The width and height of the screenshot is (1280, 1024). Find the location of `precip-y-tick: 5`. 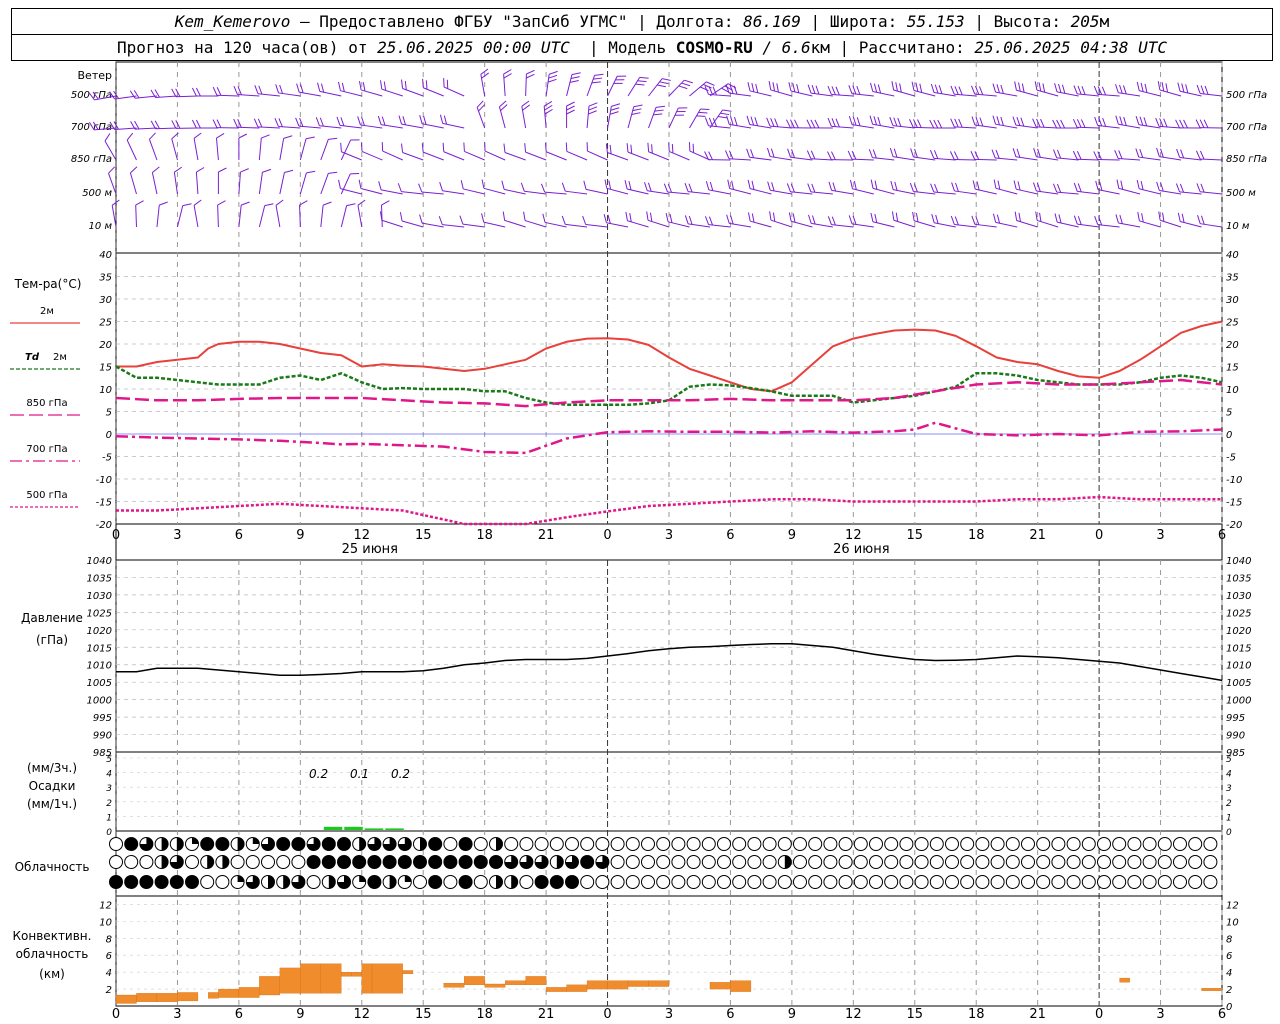

precip-y-tick: 5 is located at coordinates (109, 760).